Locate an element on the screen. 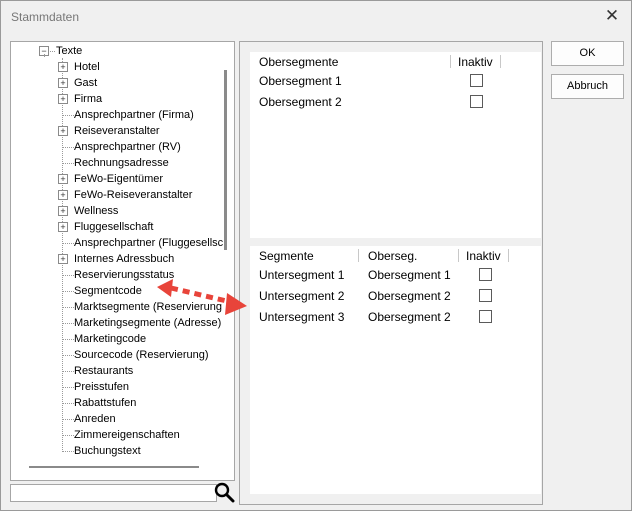 This screenshot has height=511, width=632. tree-item-label: Sourcecode (Reservierung) is located at coordinates (141, 355).